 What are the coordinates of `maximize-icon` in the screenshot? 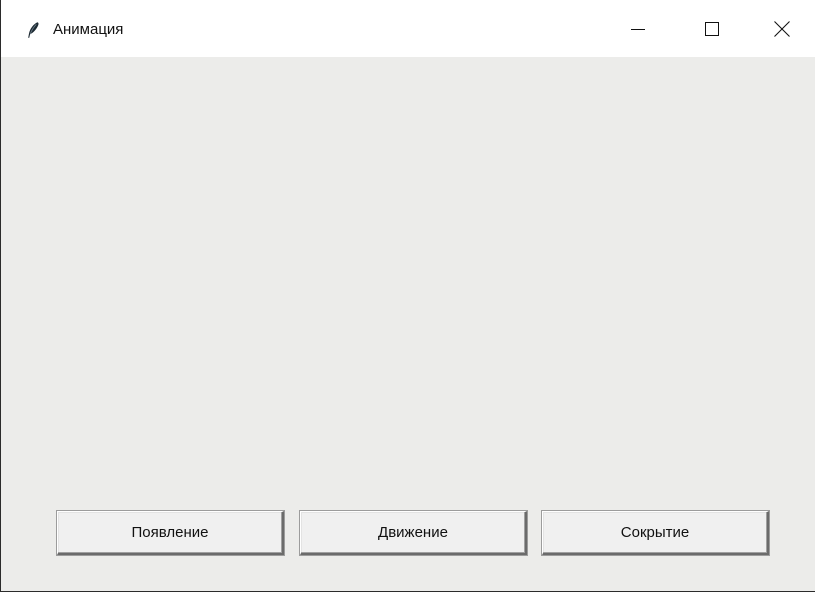 It's located at (712, 29).